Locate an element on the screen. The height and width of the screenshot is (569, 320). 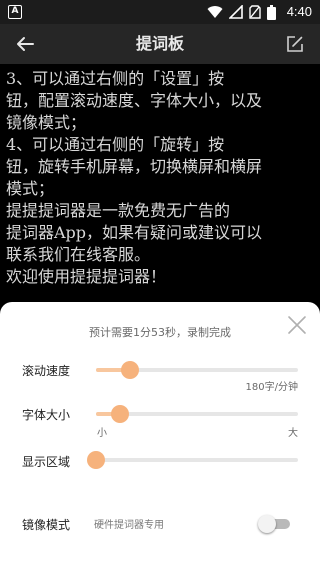
wifi-icon is located at coordinates (215, 12).